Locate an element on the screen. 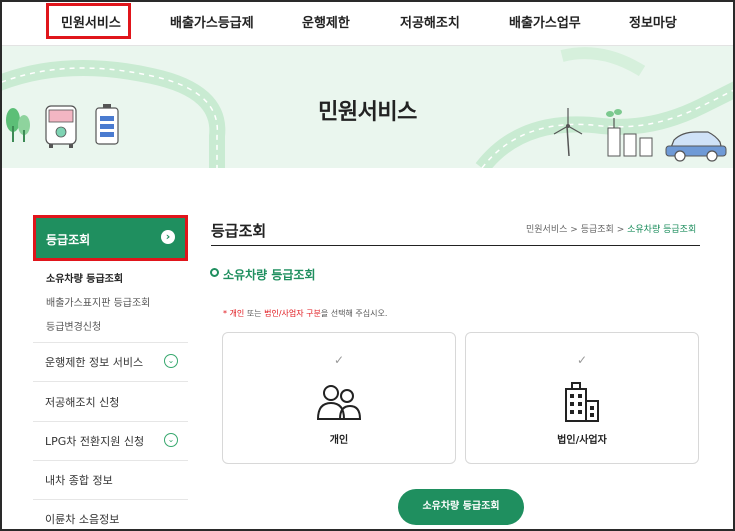 This screenshot has width=735, height=531. people-icon is located at coordinates (339, 402).